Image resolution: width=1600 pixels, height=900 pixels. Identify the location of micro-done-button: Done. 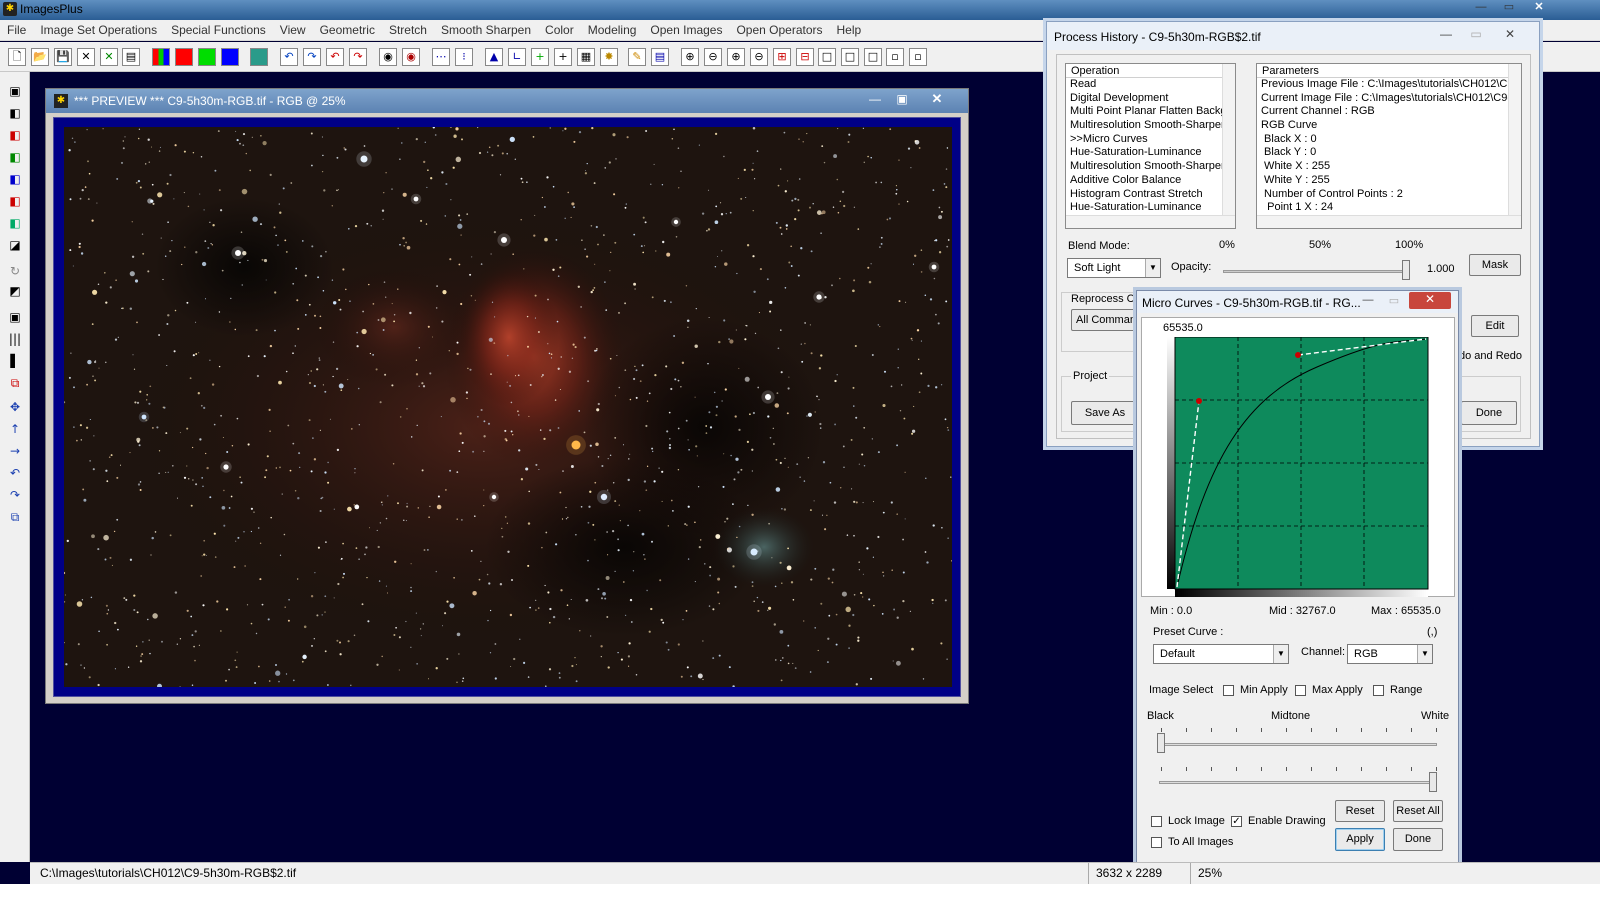
(1418, 839).